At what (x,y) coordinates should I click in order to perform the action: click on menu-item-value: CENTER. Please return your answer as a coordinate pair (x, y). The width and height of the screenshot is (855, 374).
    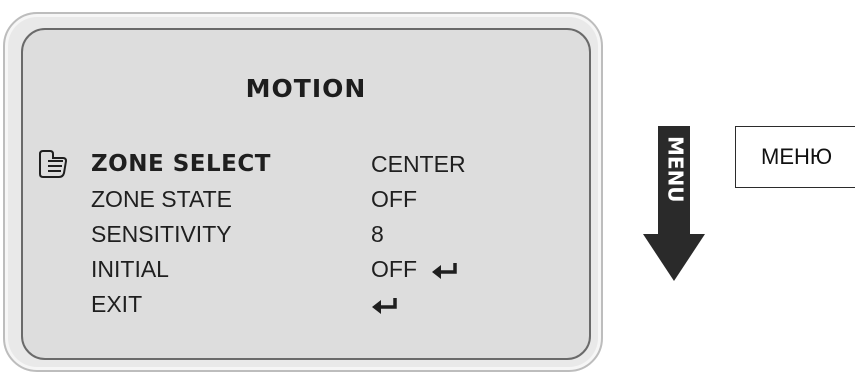
    Looking at the image, I should click on (418, 164).